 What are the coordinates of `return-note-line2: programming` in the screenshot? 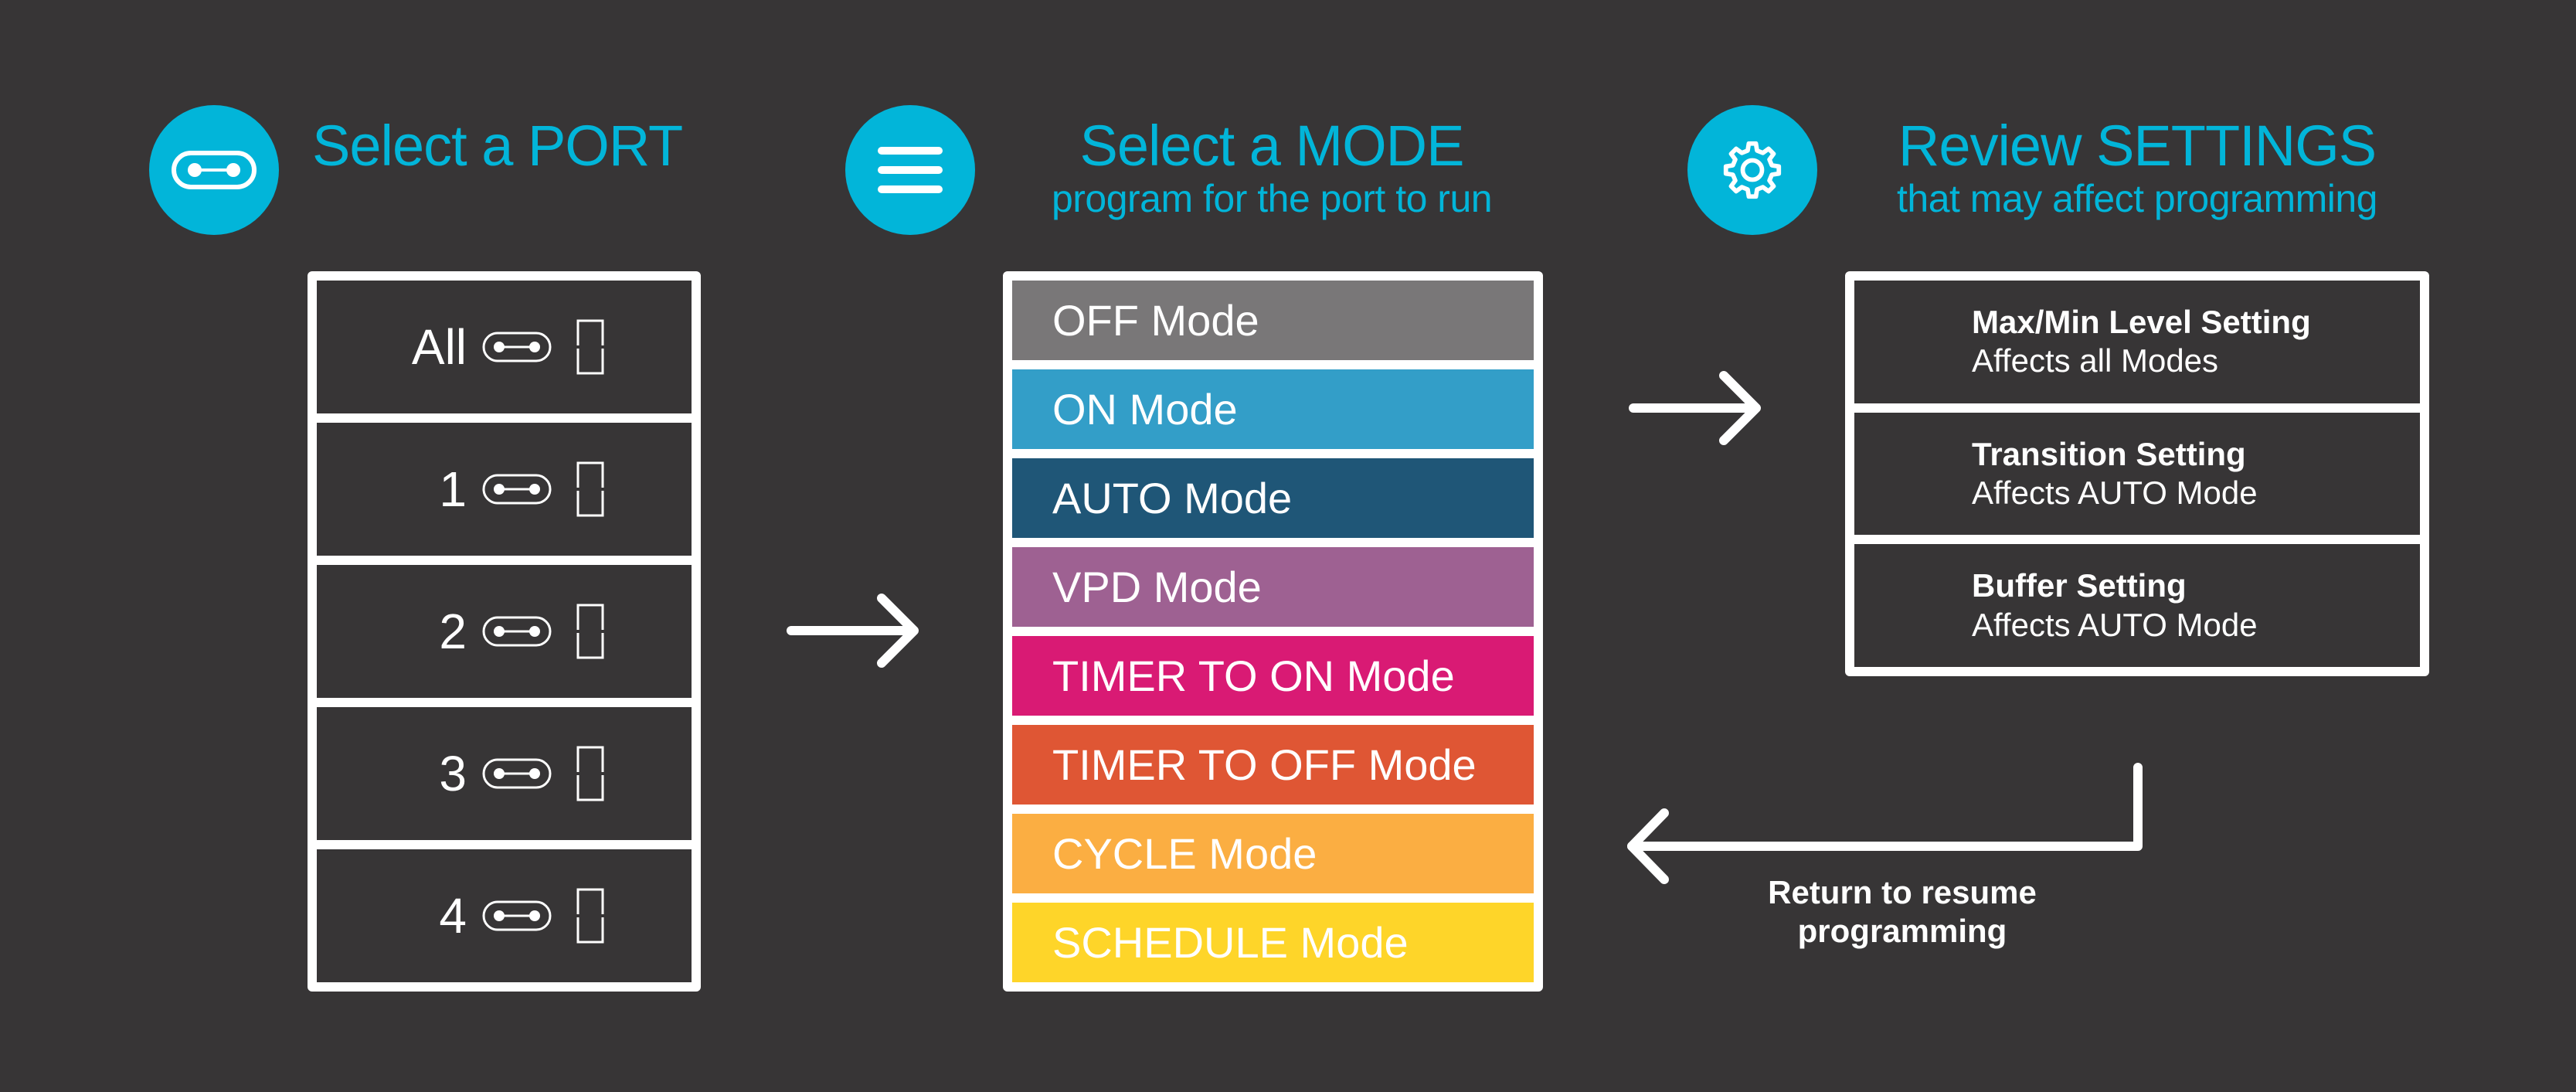 It's located at (1902, 931).